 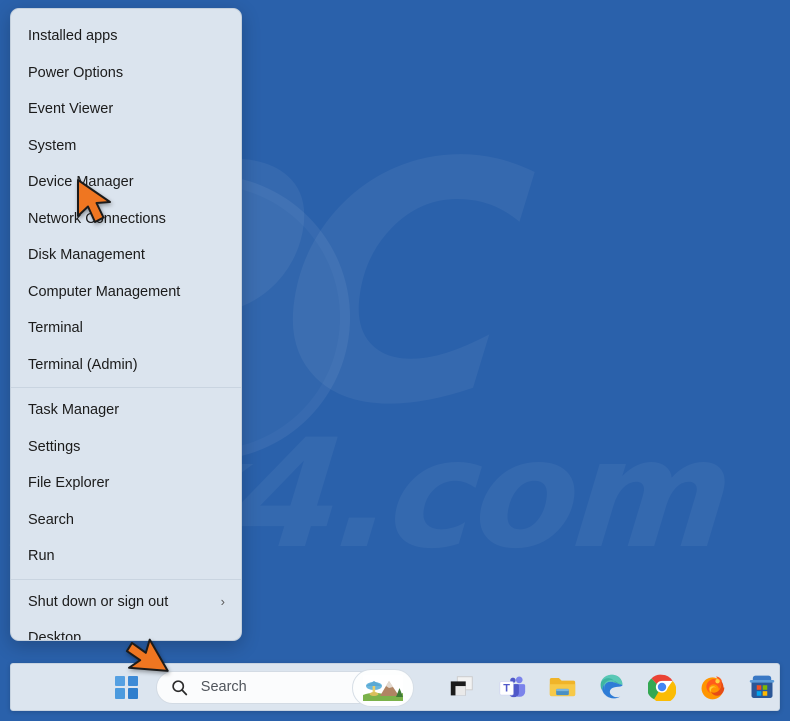 What do you see at coordinates (83, 364) in the screenshot?
I see `menu-item-label: Terminal (Admin)` at bounding box center [83, 364].